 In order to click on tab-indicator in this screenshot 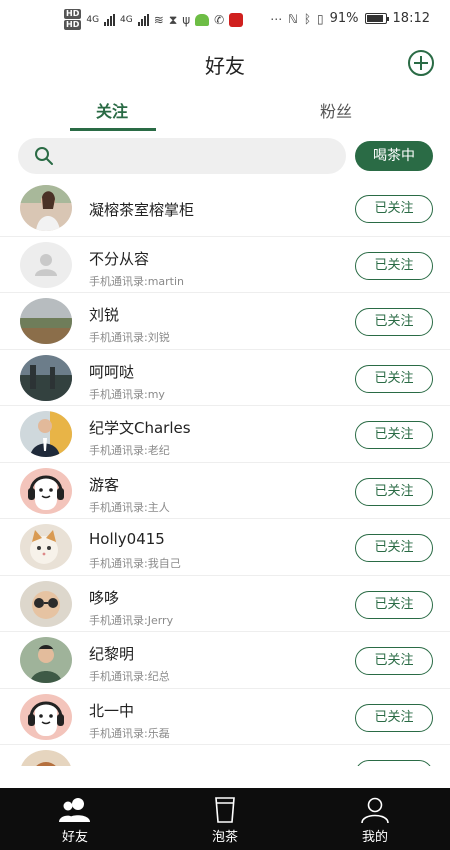, I will do `click(113, 129)`.